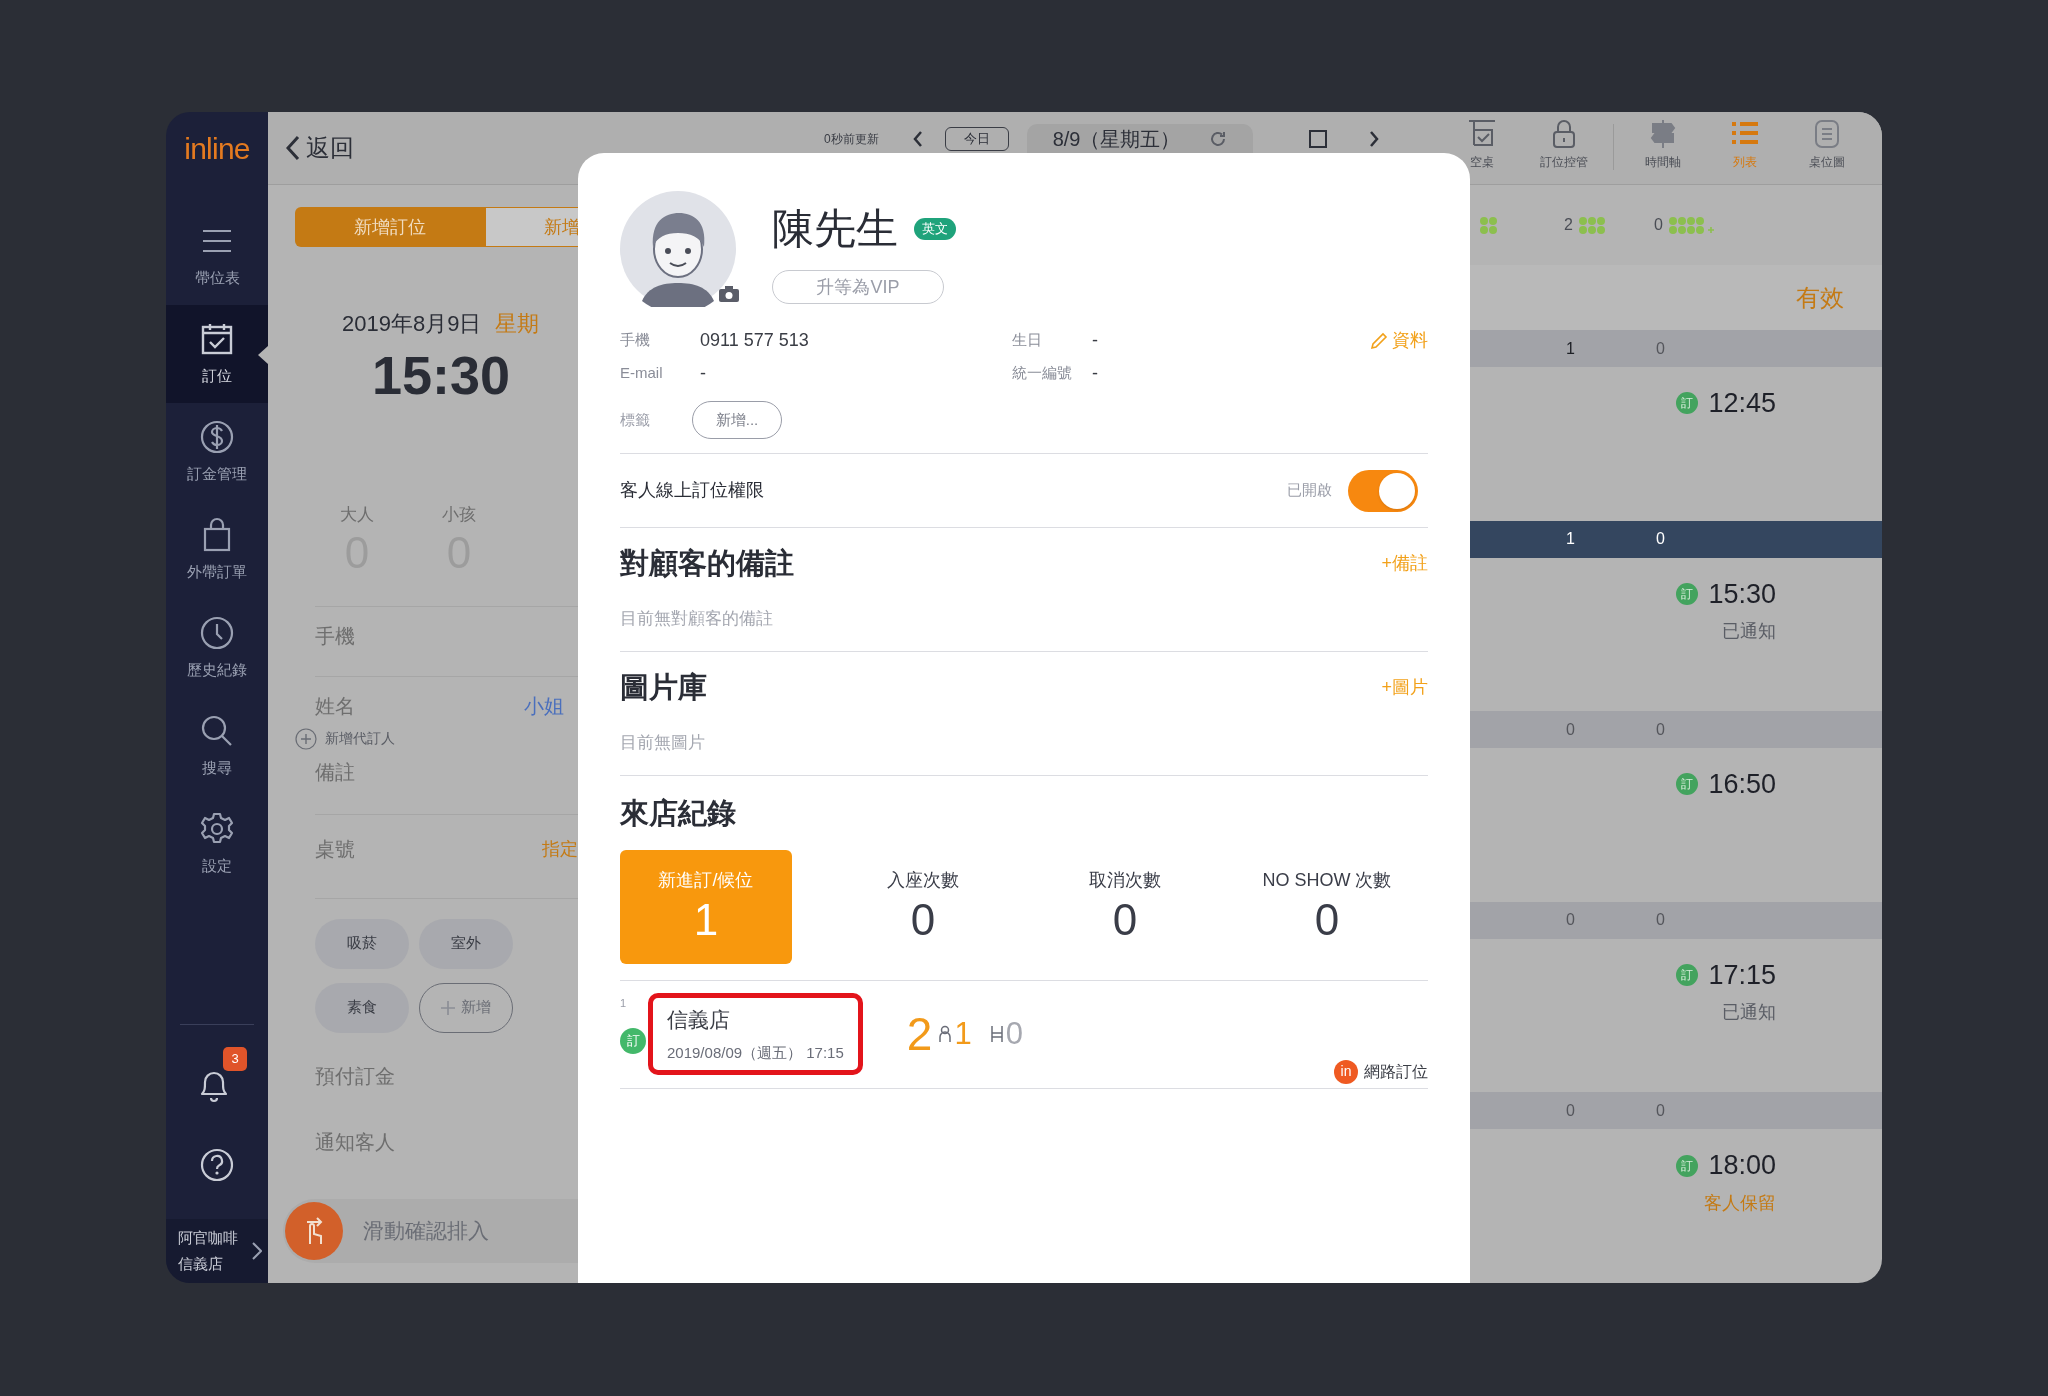  Describe the element at coordinates (696, 618) in the screenshot. I see `empty-message: 目前無對顧客的備註` at that location.